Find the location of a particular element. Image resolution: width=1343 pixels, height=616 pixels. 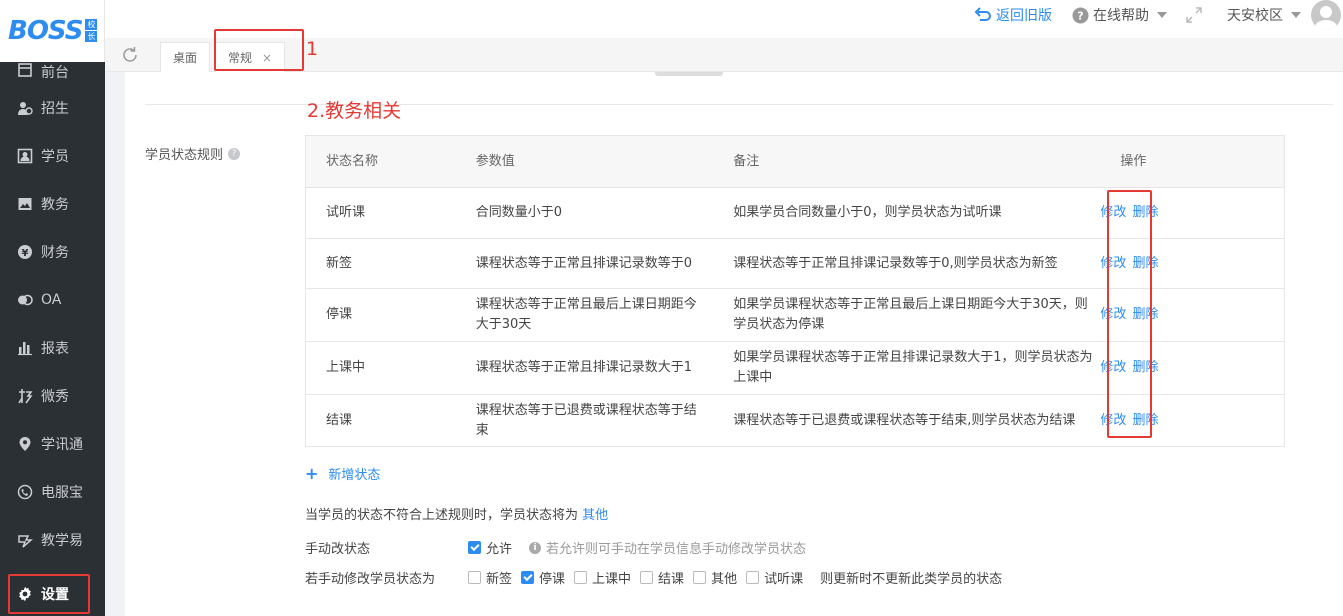

status-param: 合同数量小于0 is located at coordinates (518, 212).